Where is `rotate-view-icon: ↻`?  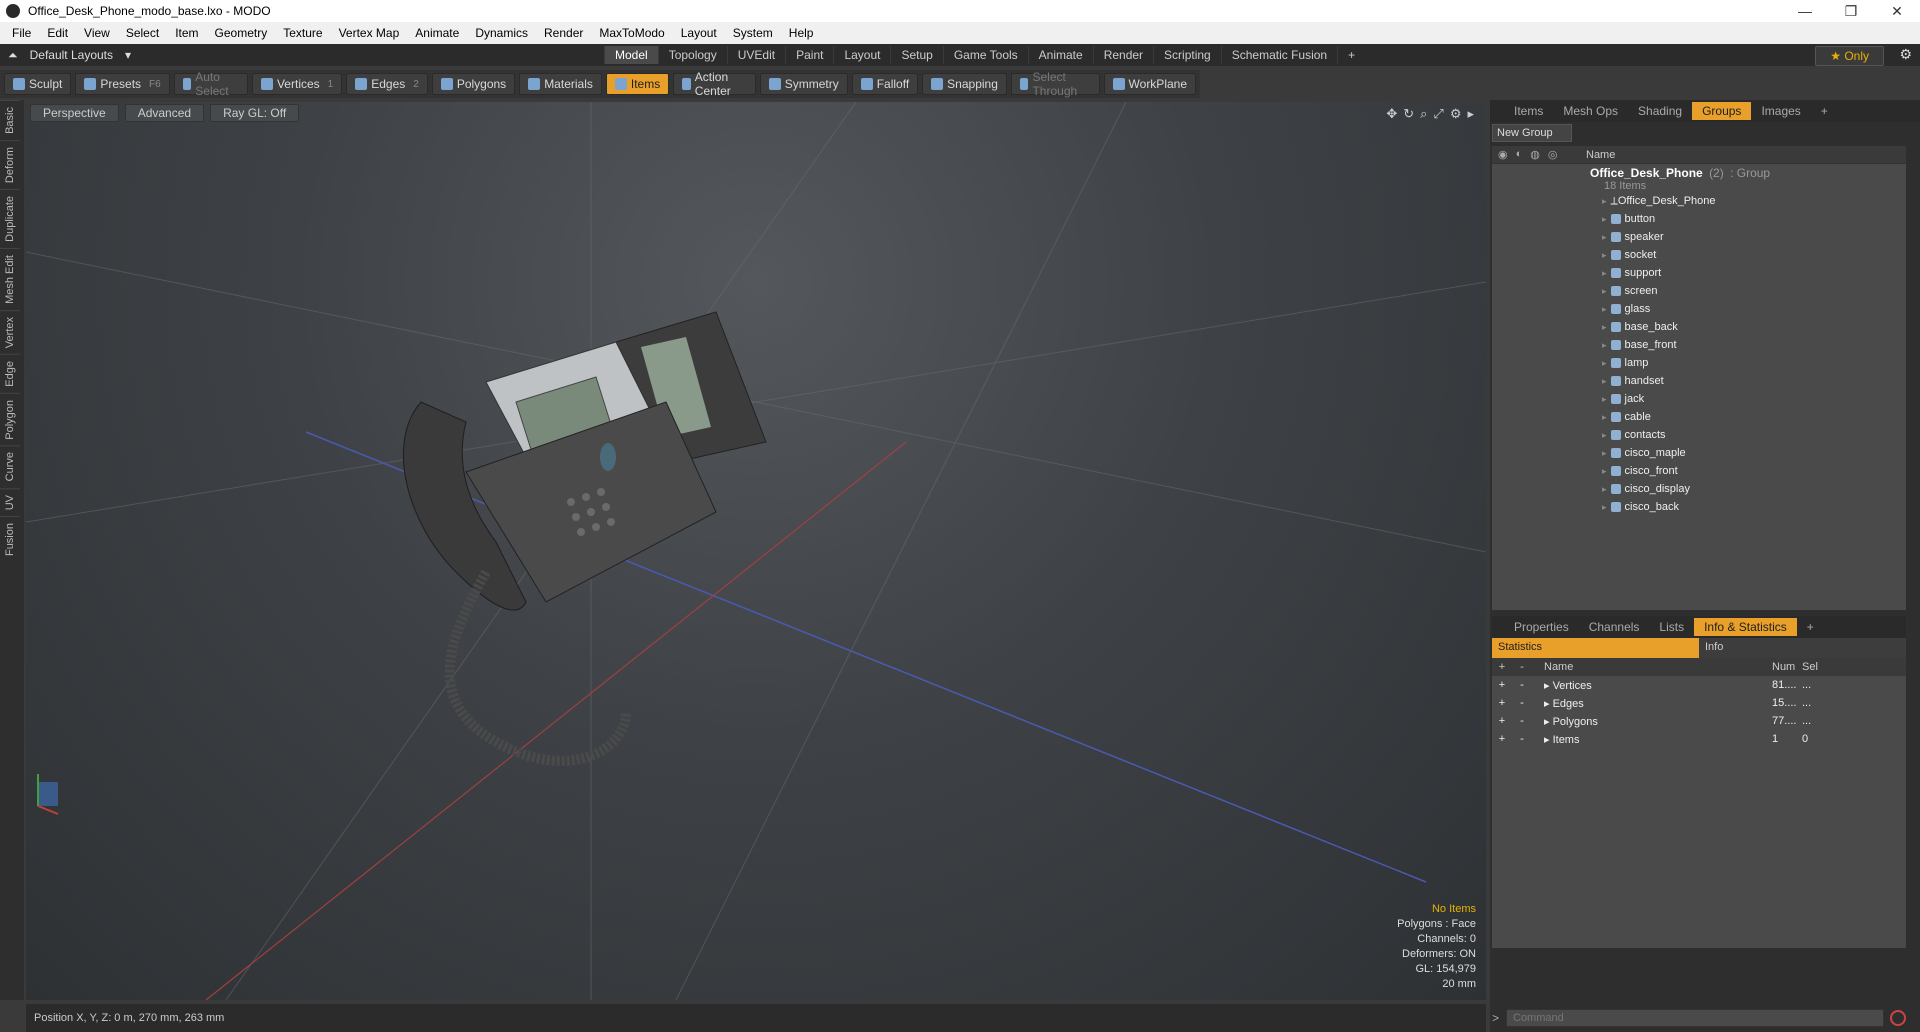
rotate-view-icon: ↻ is located at coordinates (1408, 114).